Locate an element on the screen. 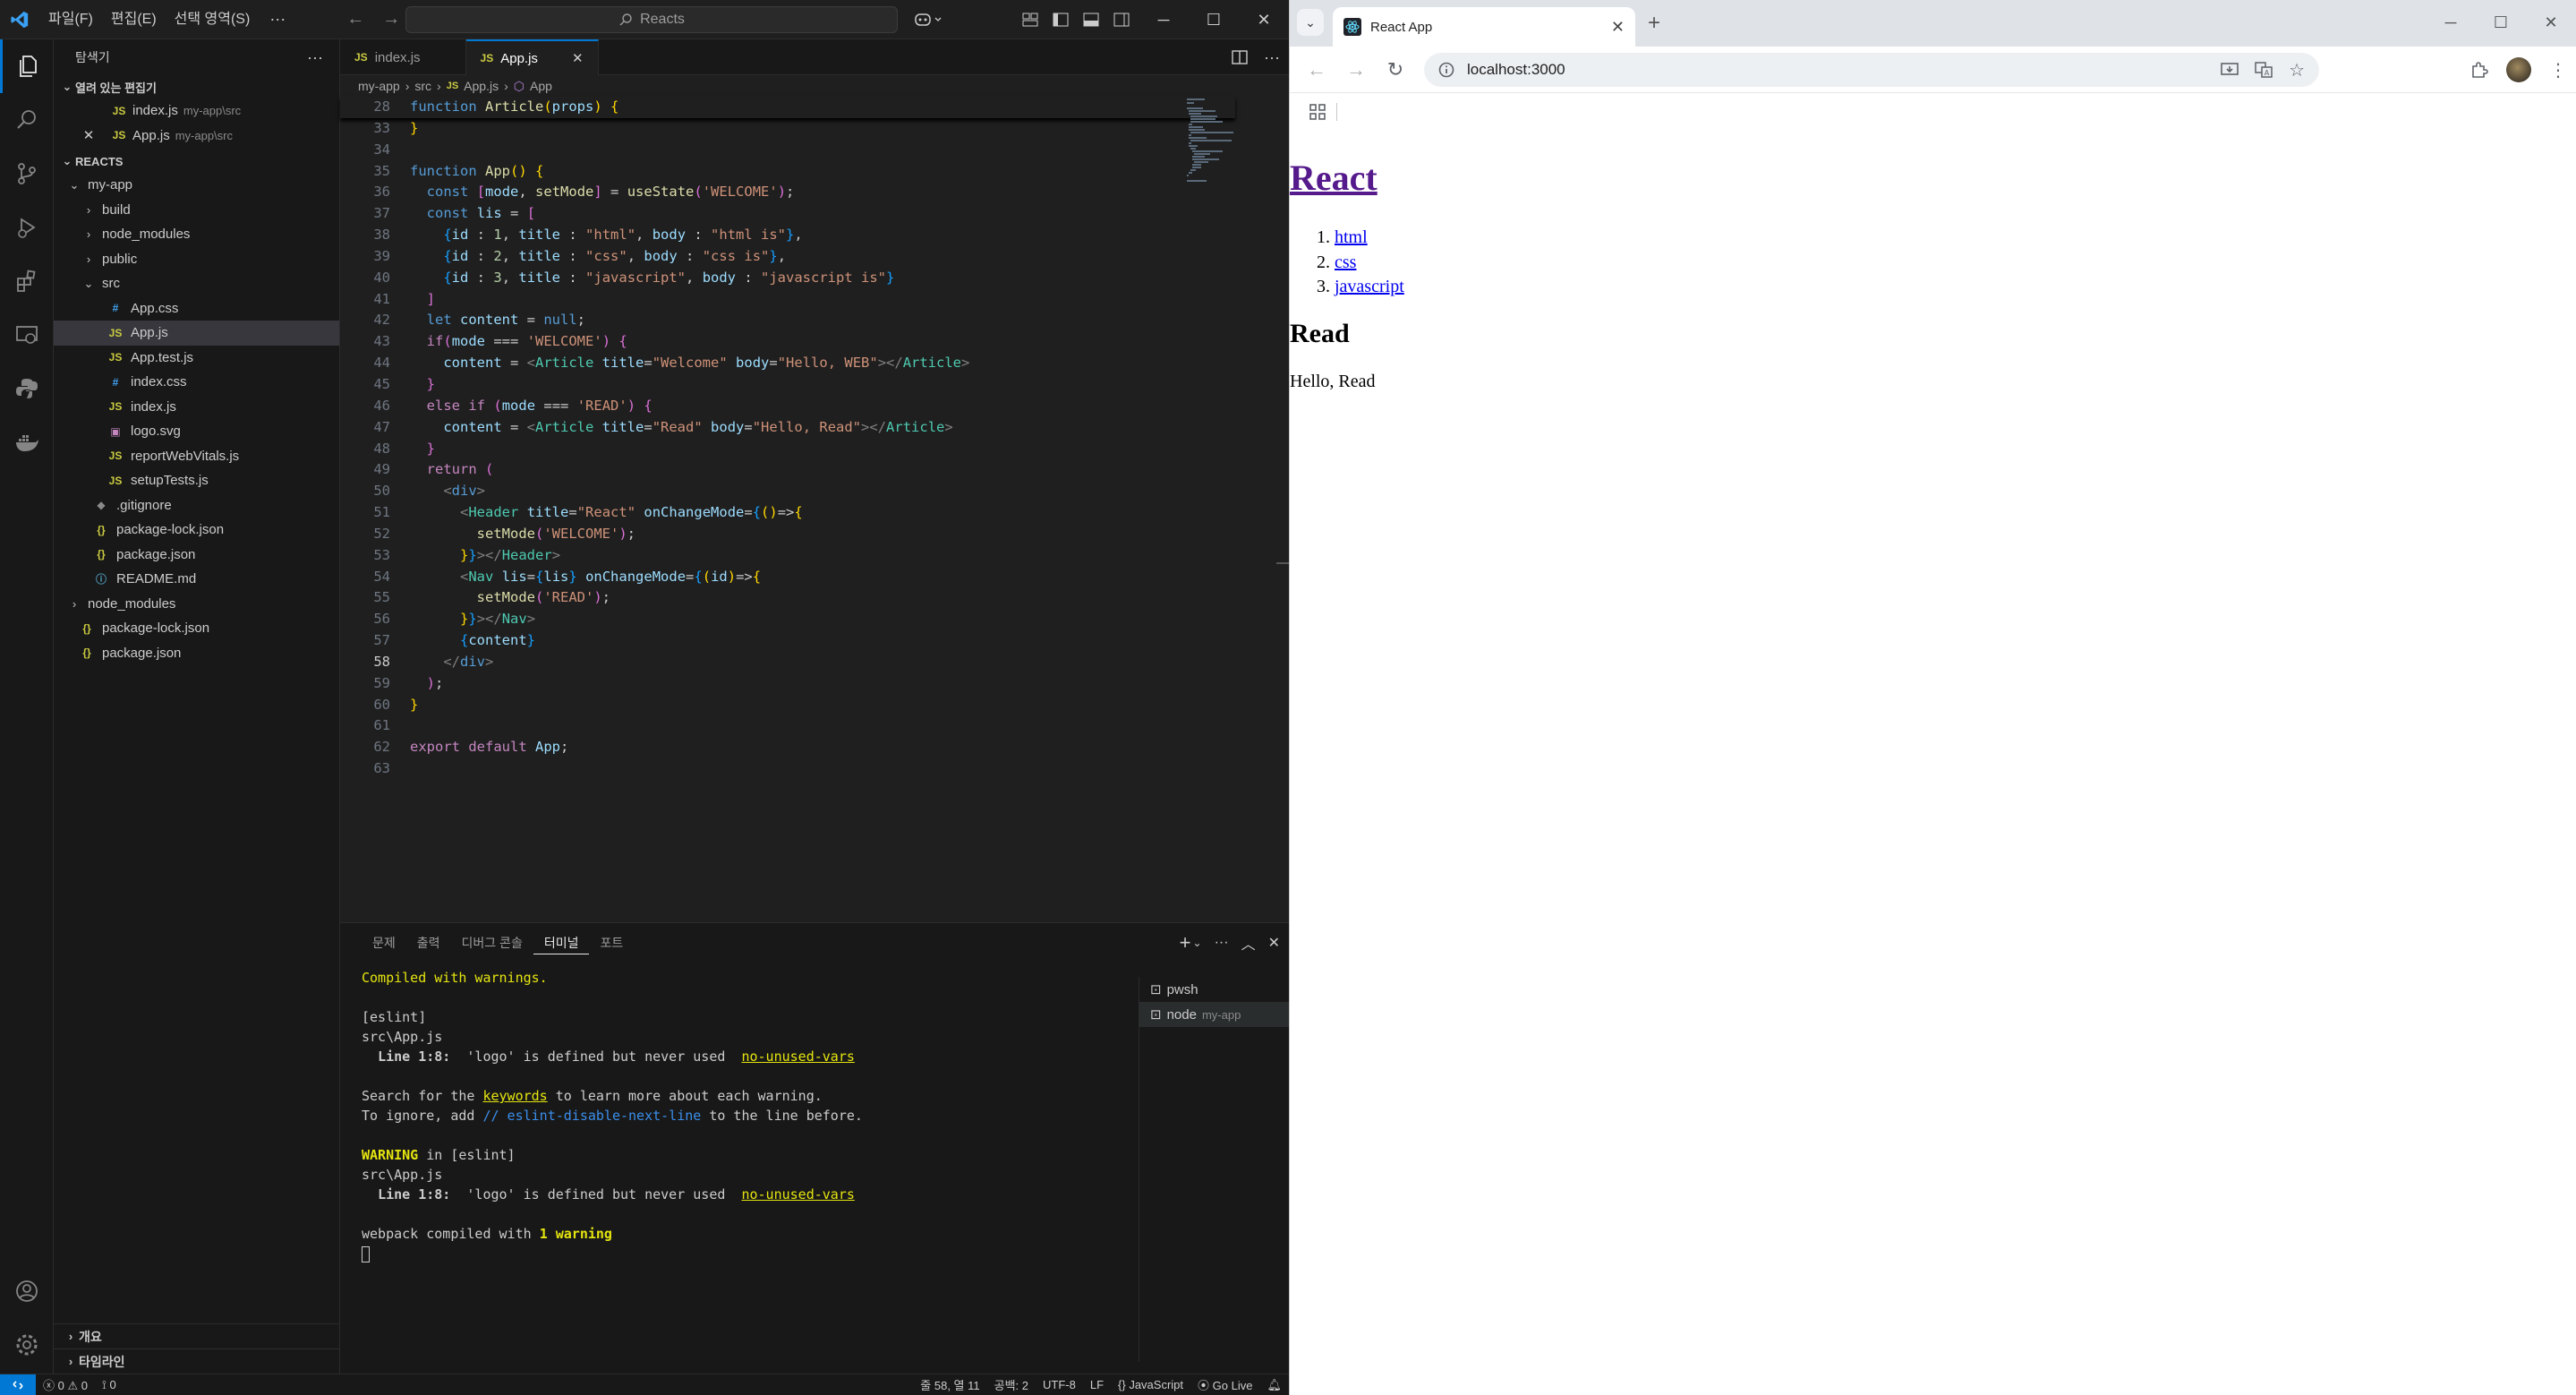 The image size is (2576, 1395). tree-item: JS reportWebVitals.js is located at coordinates (196, 456).